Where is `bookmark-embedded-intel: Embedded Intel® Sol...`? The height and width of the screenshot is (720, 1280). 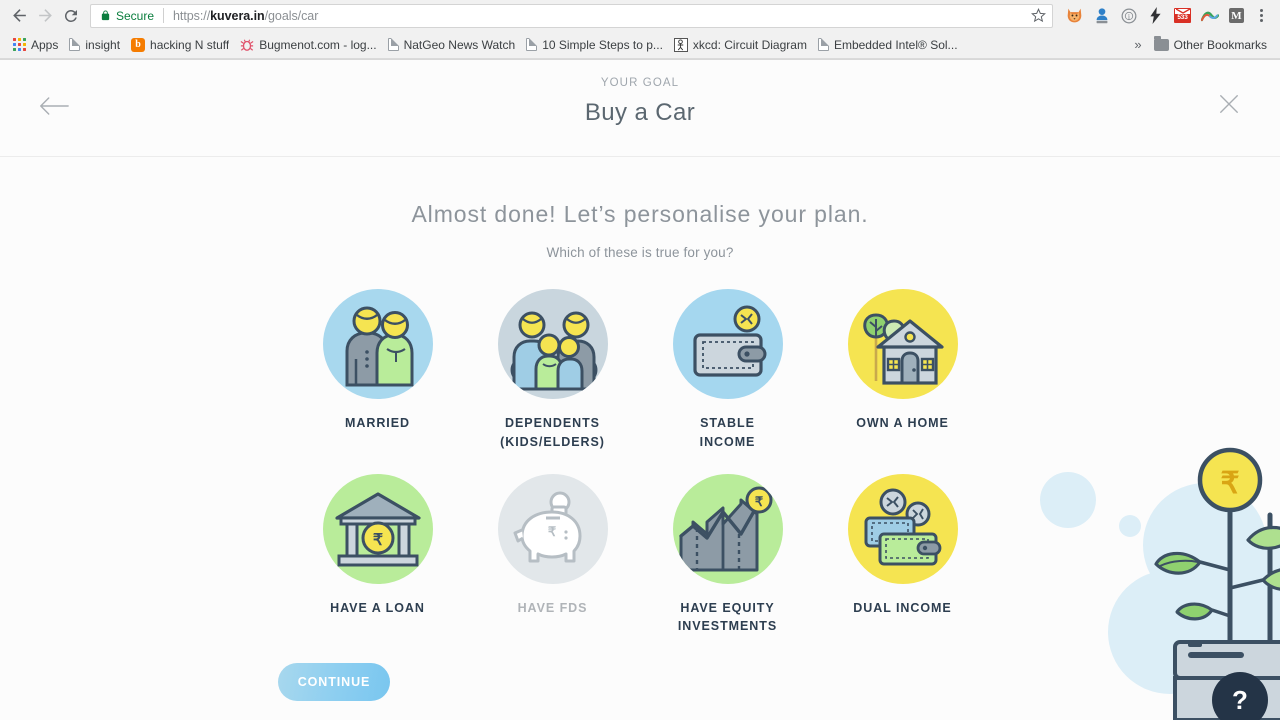
bookmark-embedded-intel: Embedded Intel® Sol... is located at coordinates (889, 45).